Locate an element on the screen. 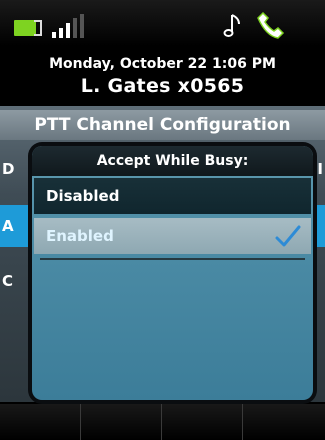 Image resolution: width=325 pixels, height=440 pixels. list-item-label: A is located at coordinates (8, 226).